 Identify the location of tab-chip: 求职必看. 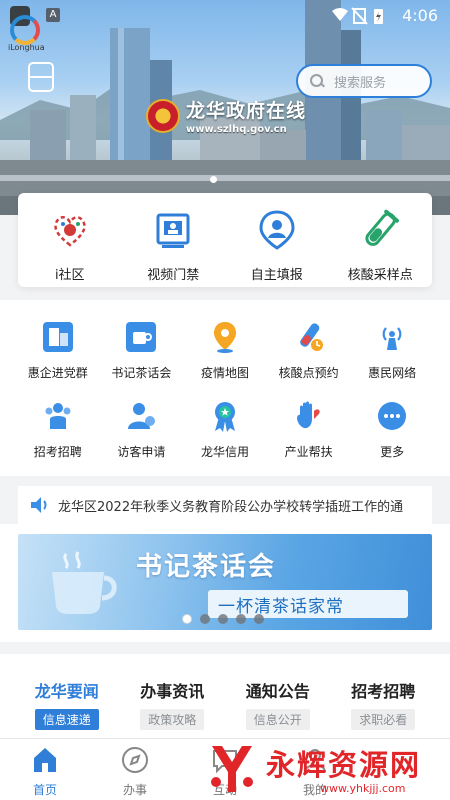
(383, 719).